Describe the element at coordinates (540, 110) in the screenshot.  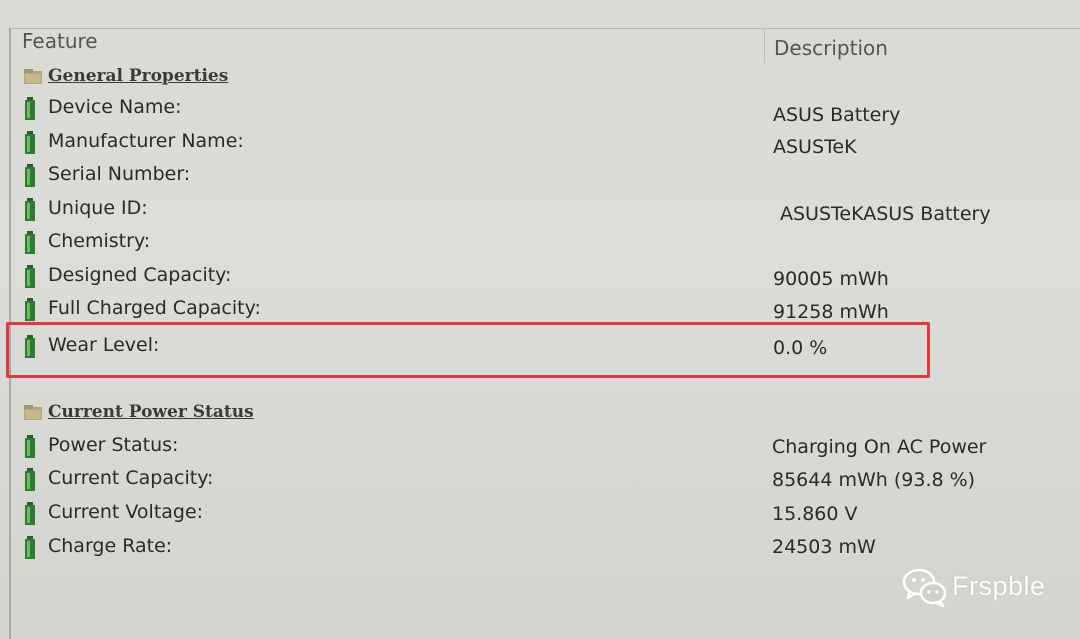
I see `property-row-device-name: Device Name: ASUS Battery` at that location.